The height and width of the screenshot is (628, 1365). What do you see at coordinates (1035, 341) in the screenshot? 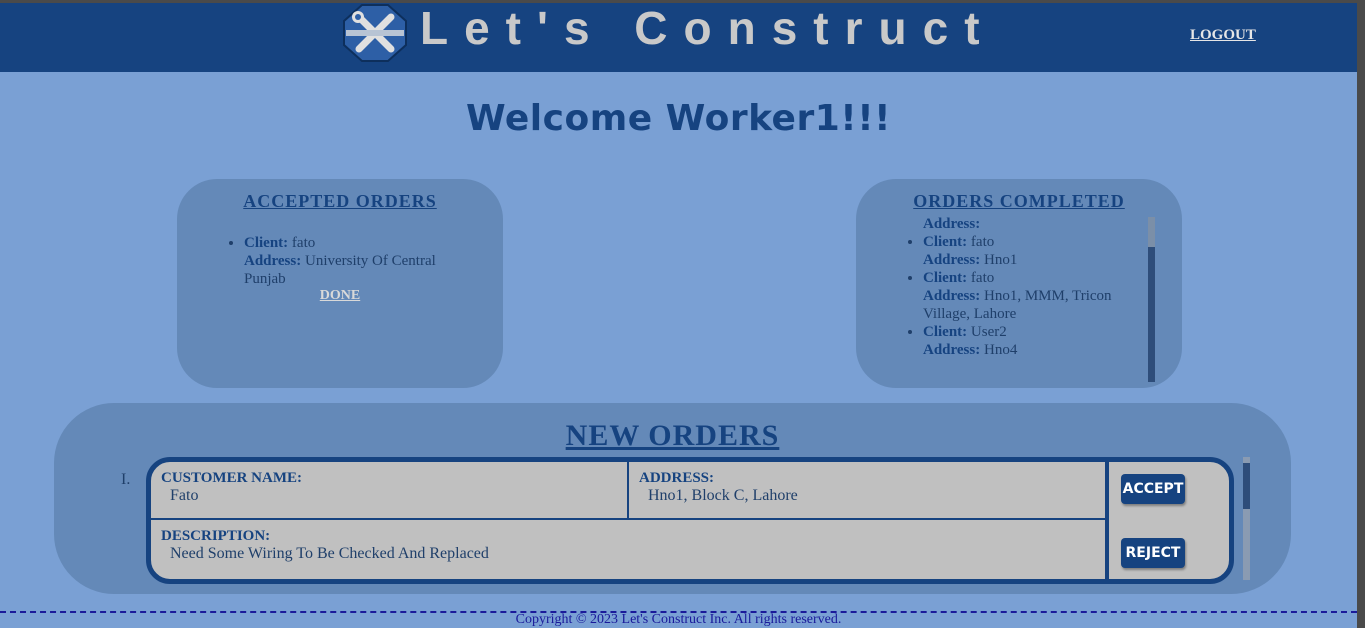
I see `list-item: Client: User2 Address: Hno4` at bounding box center [1035, 341].